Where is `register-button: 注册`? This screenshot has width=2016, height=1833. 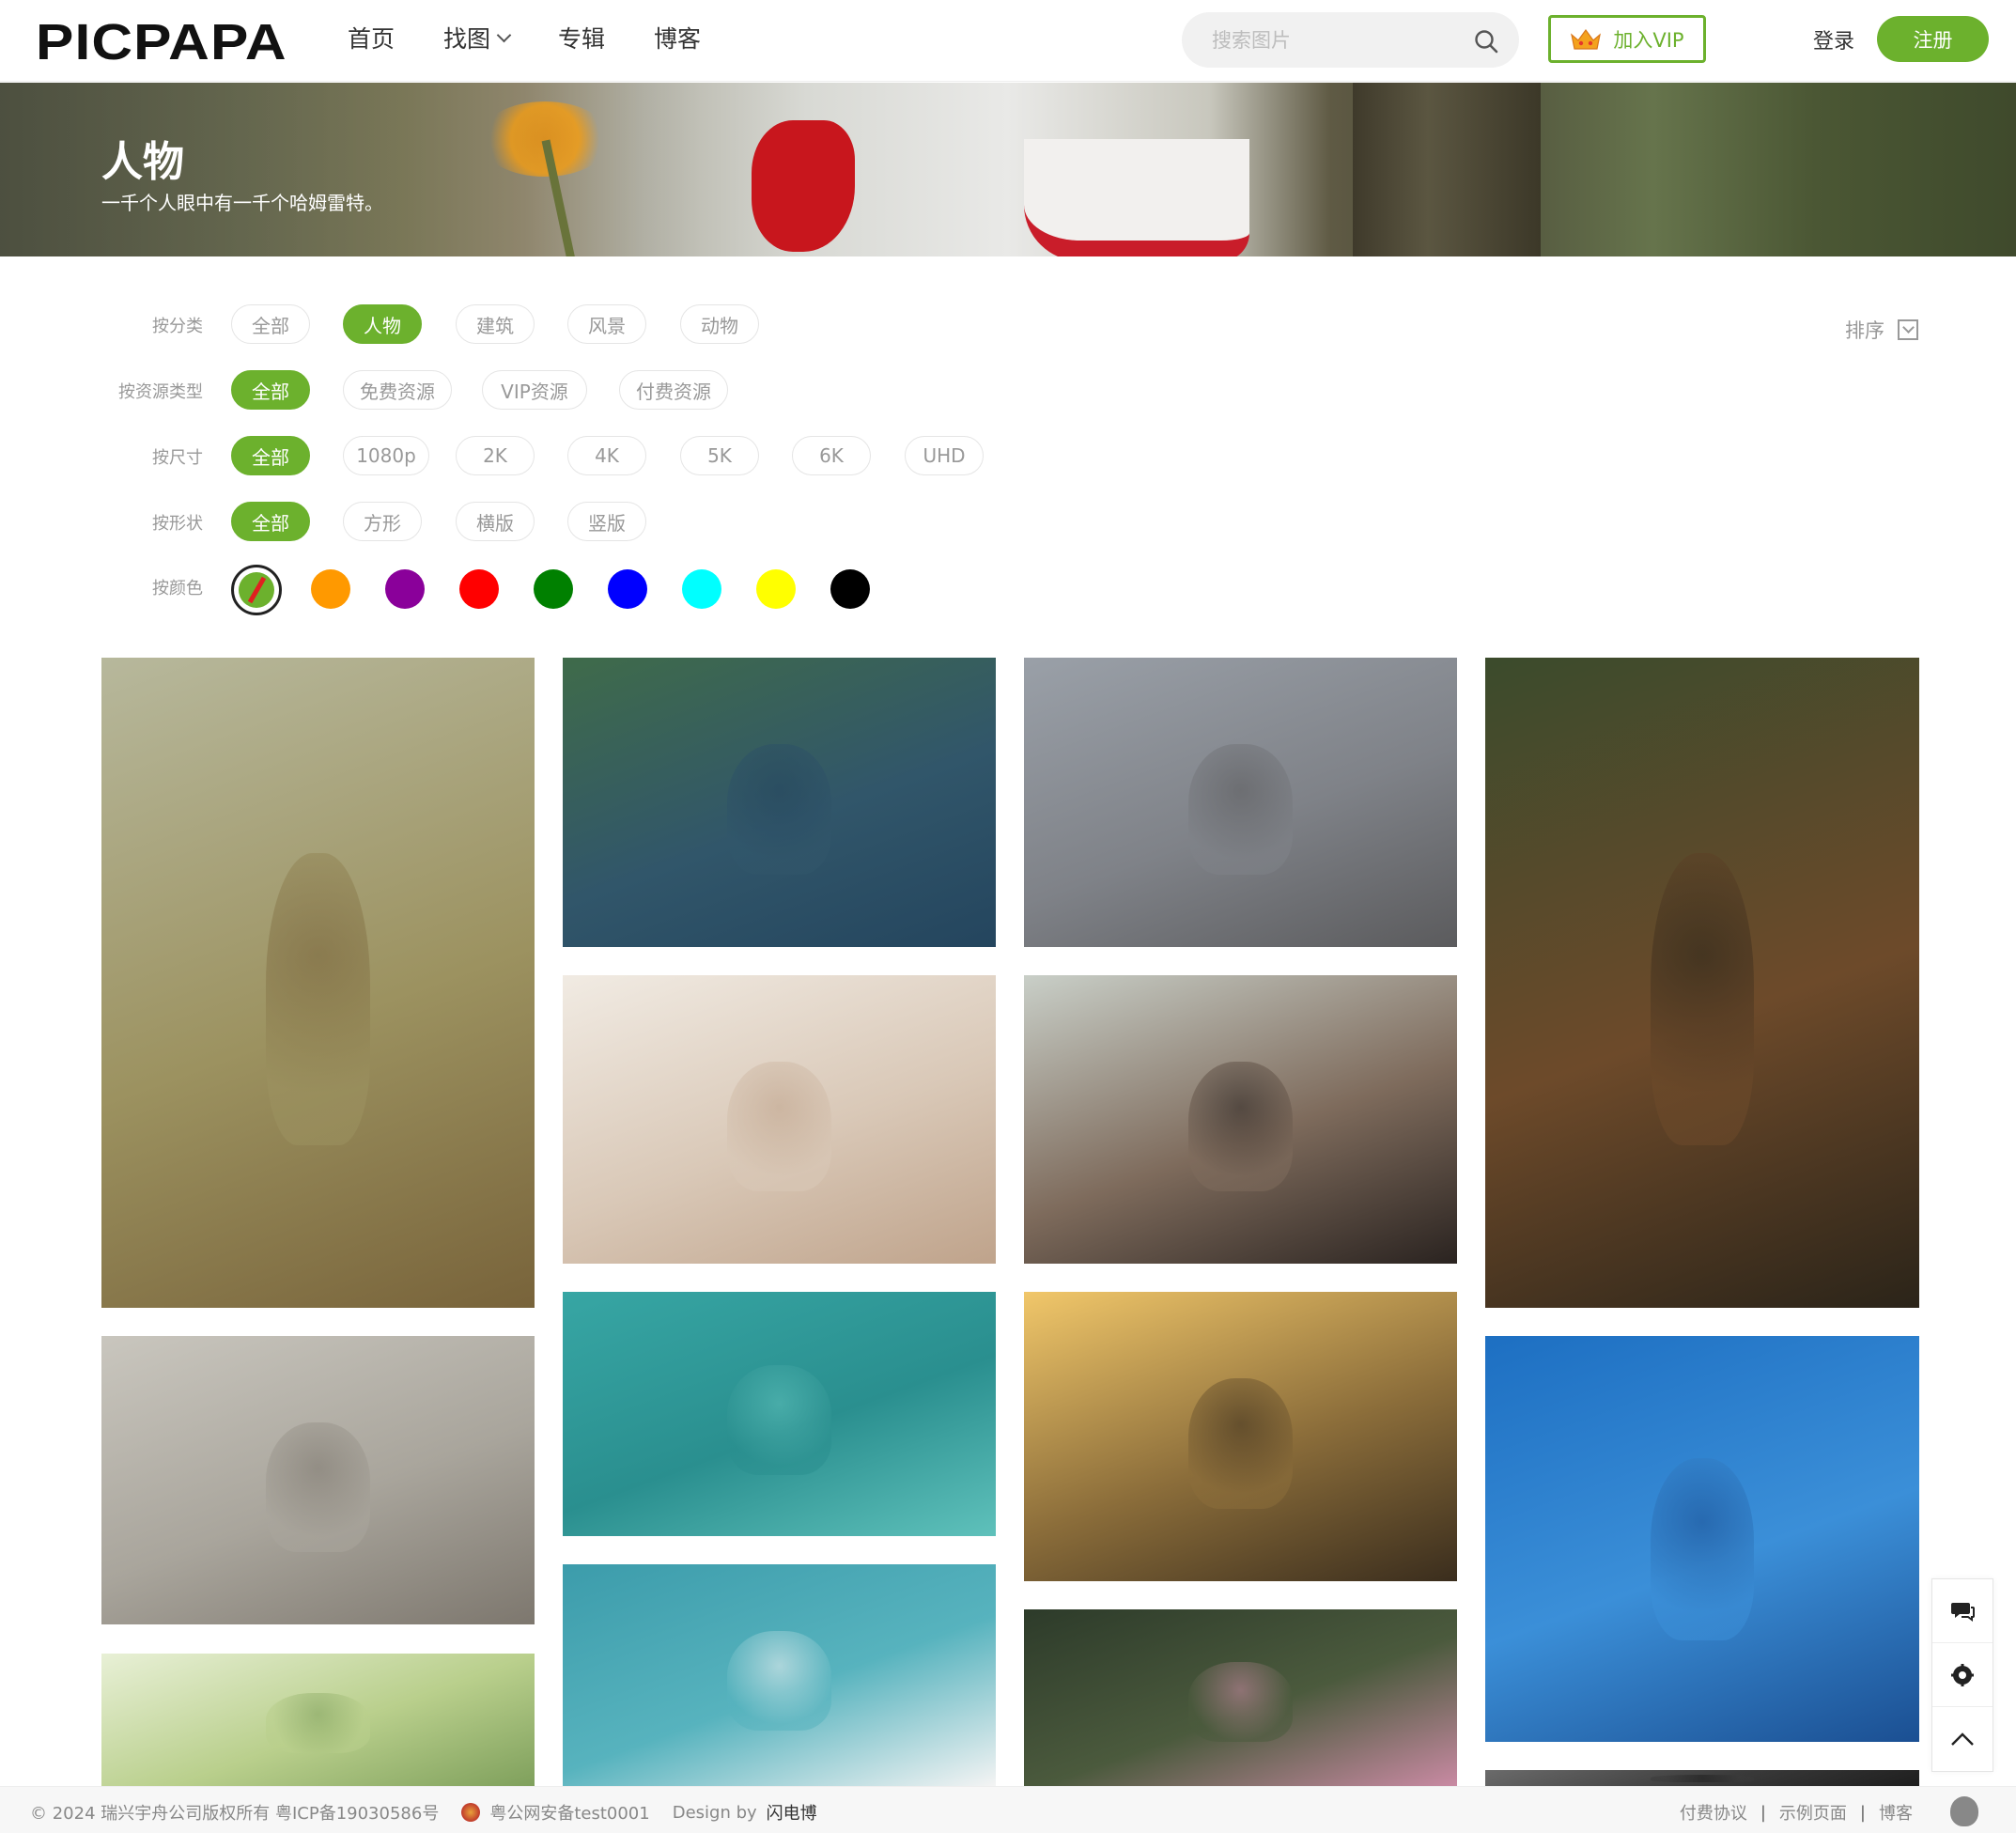
register-button: 注册 is located at coordinates (1933, 39).